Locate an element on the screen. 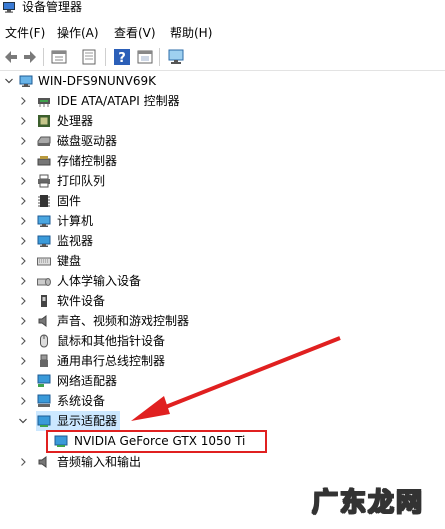 Image resolution: width=445 pixels, height=529 pixels. network-adapter-icon is located at coordinates (44, 380).